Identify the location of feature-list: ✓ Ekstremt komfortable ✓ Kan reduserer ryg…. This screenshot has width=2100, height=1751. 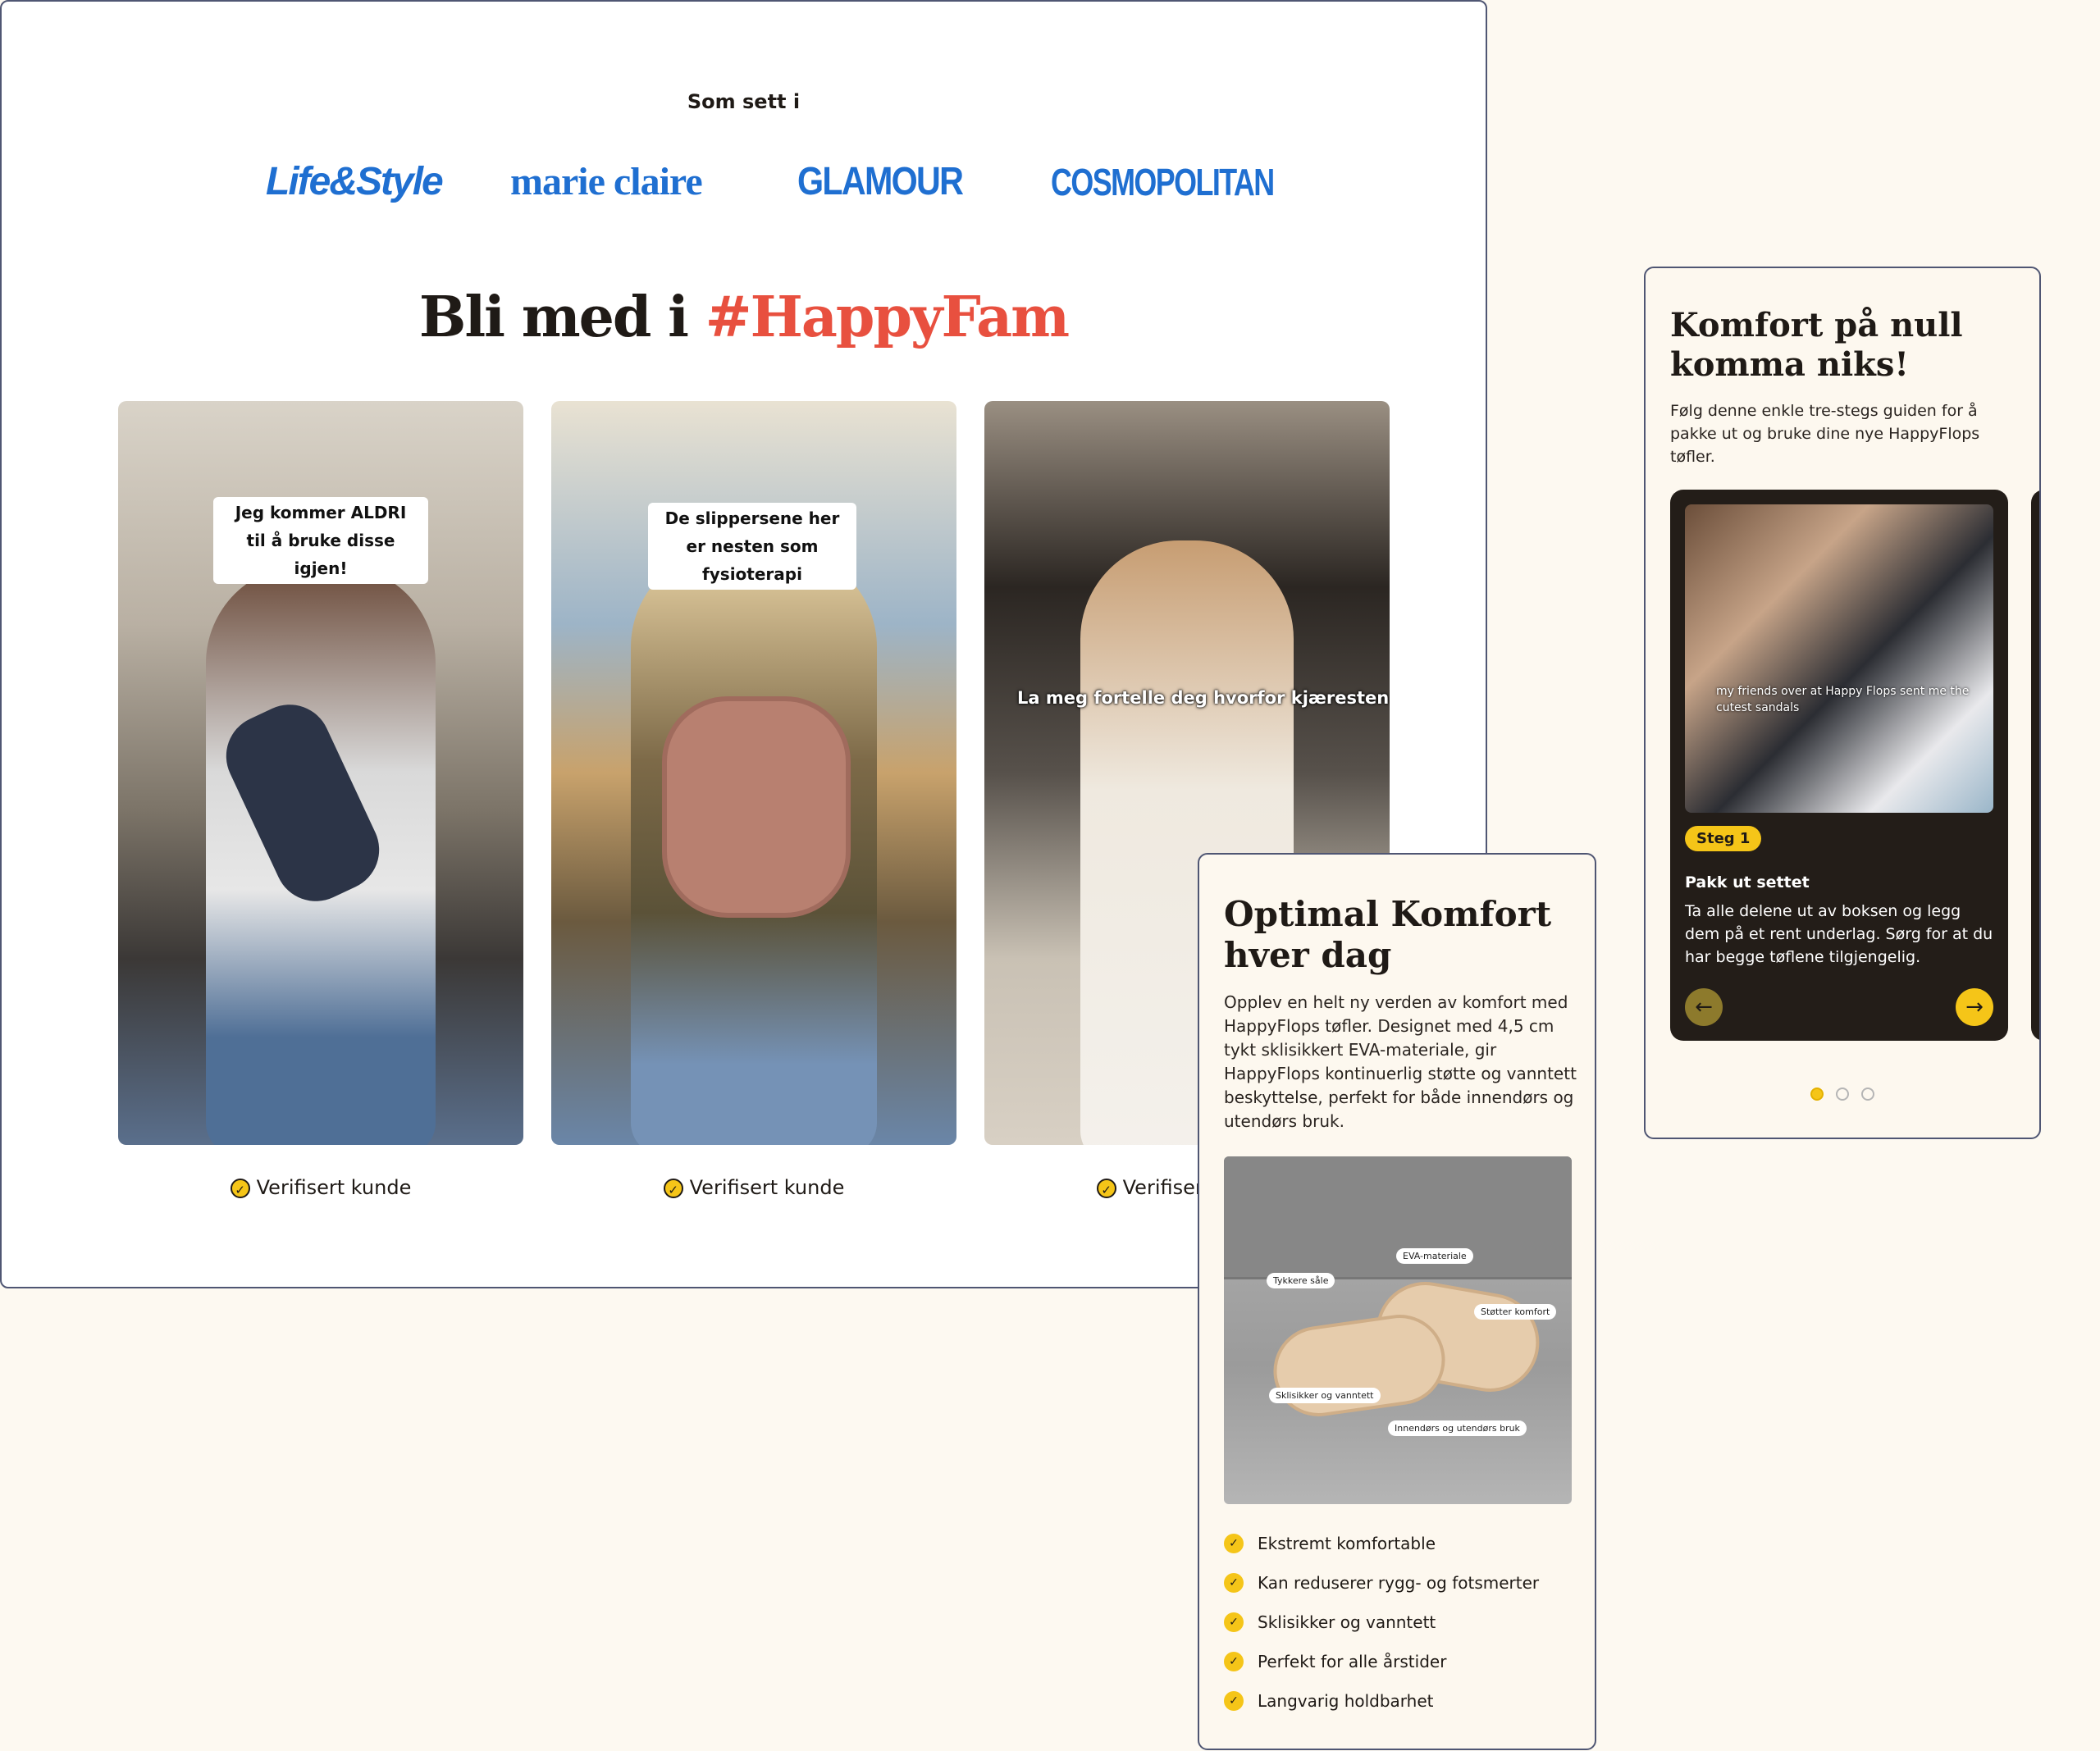
(1382, 1622).